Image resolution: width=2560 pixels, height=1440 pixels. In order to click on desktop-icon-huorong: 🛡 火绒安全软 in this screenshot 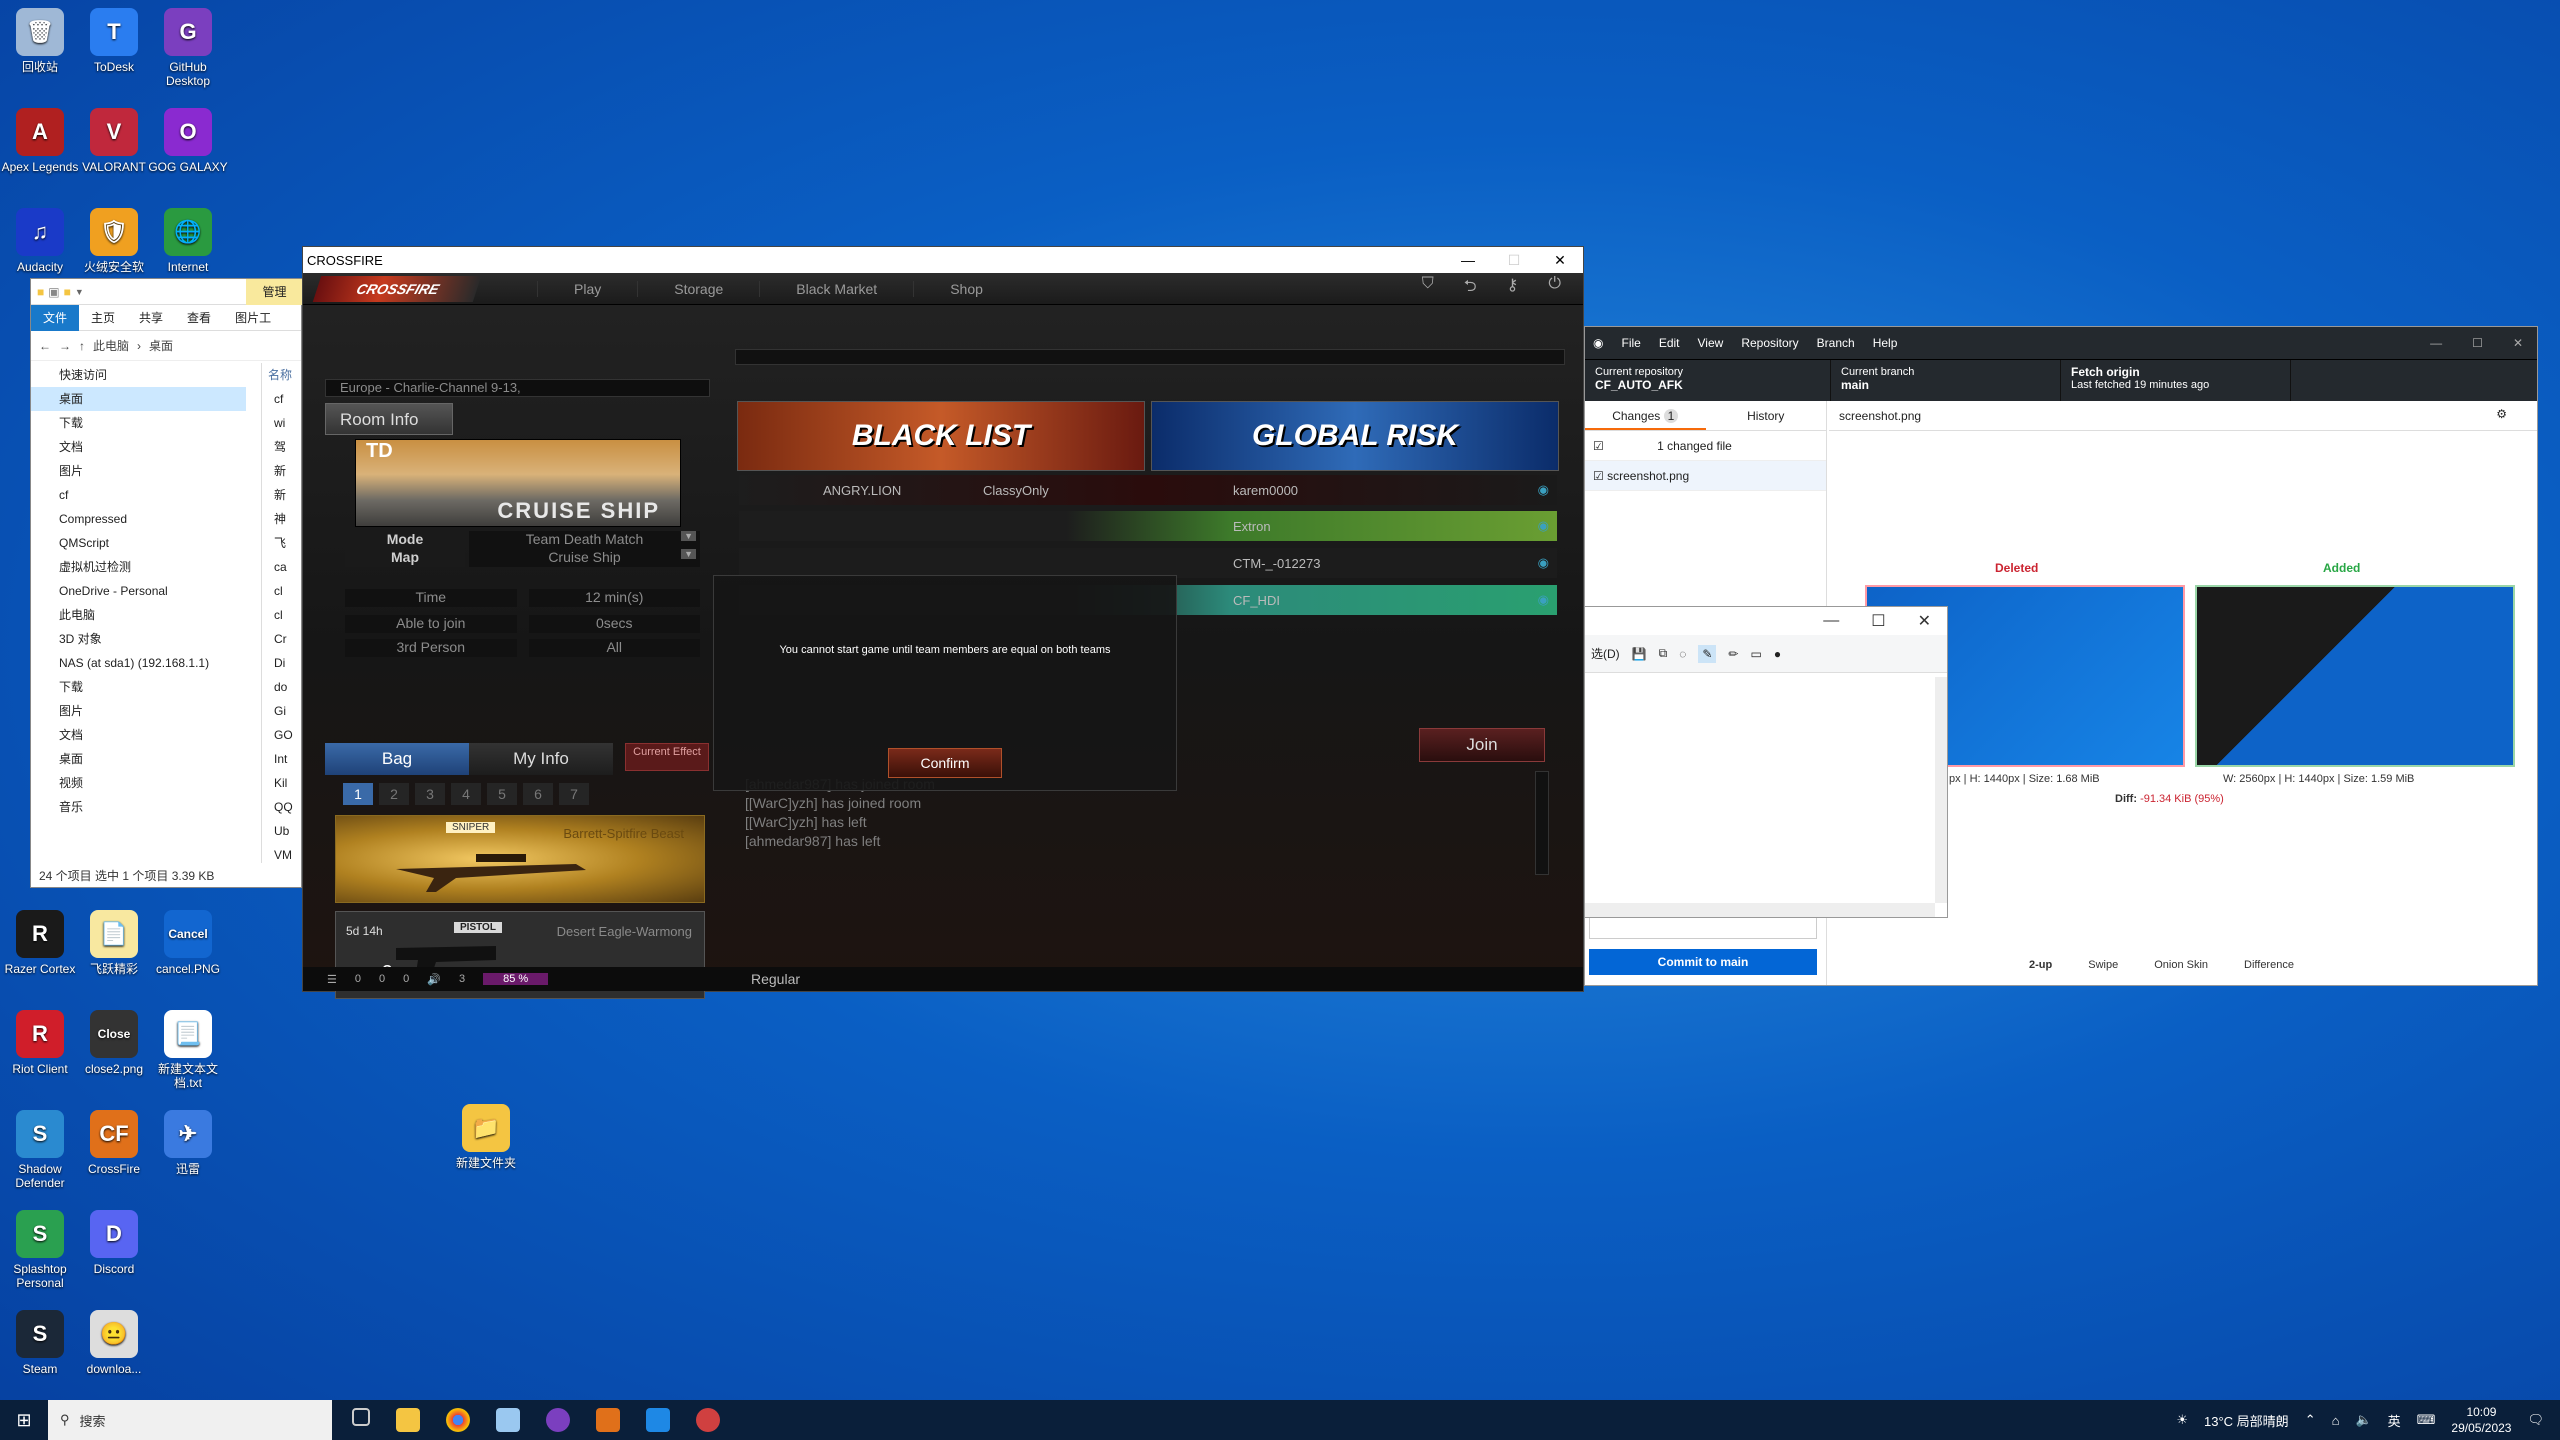, I will do `click(114, 241)`.